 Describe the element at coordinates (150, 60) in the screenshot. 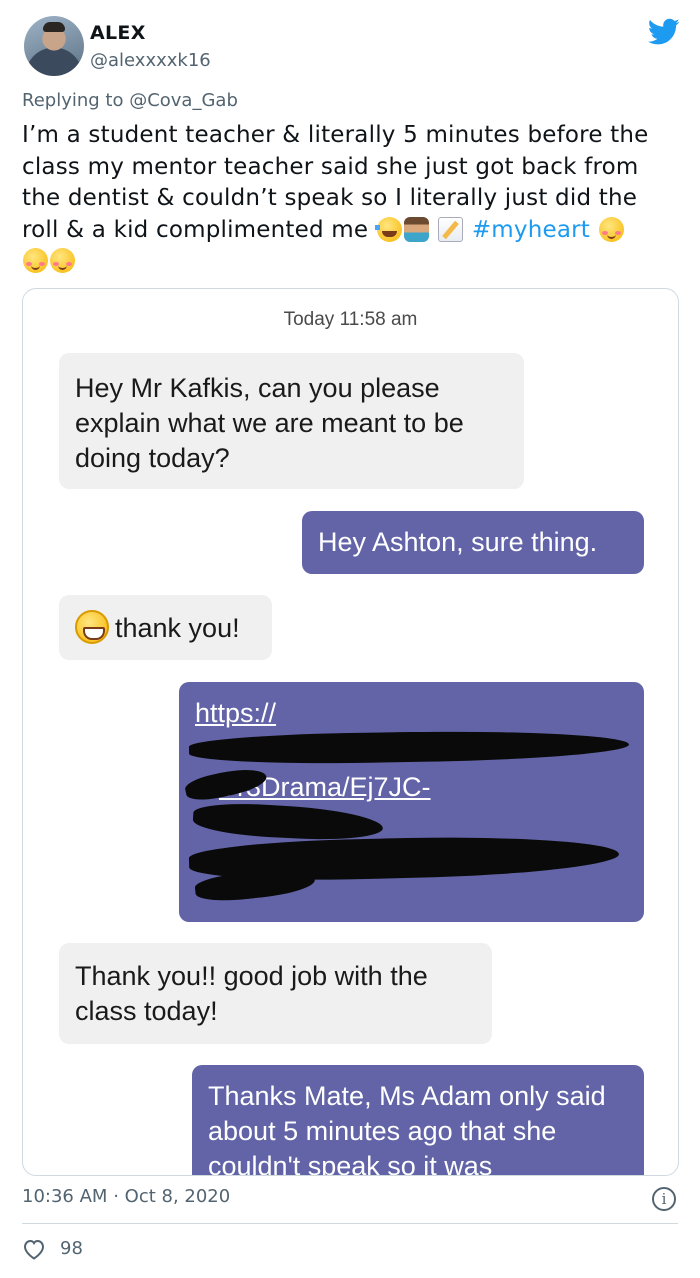

I see `author-handle: @alexxxxk16` at that location.